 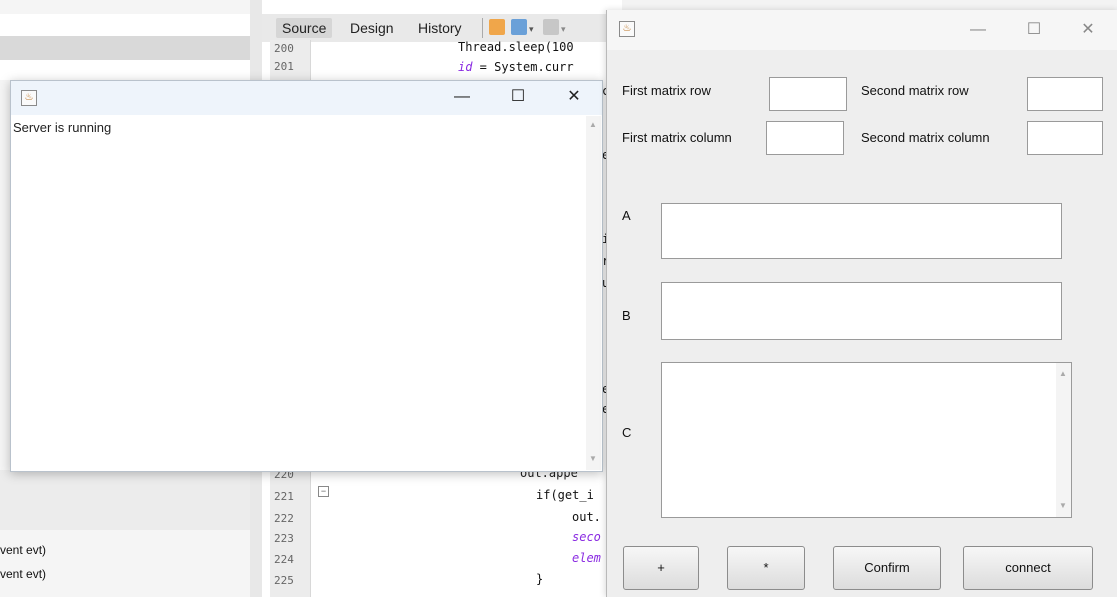 What do you see at coordinates (861, 231) in the screenshot?
I see `matrix-a-input` at bounding box center [861, 231].